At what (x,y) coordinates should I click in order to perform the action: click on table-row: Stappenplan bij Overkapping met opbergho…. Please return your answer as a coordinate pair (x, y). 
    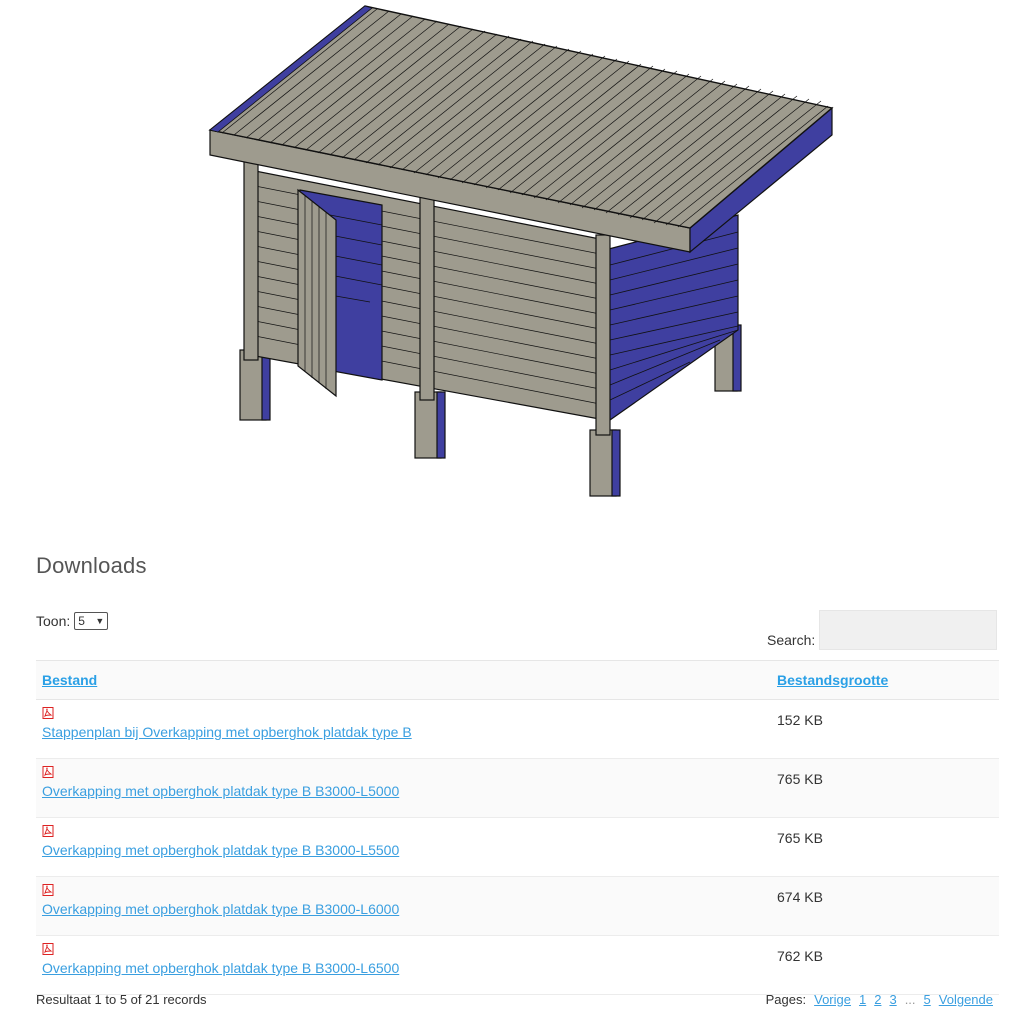
    Looking at the image, I should click on (517, 729).